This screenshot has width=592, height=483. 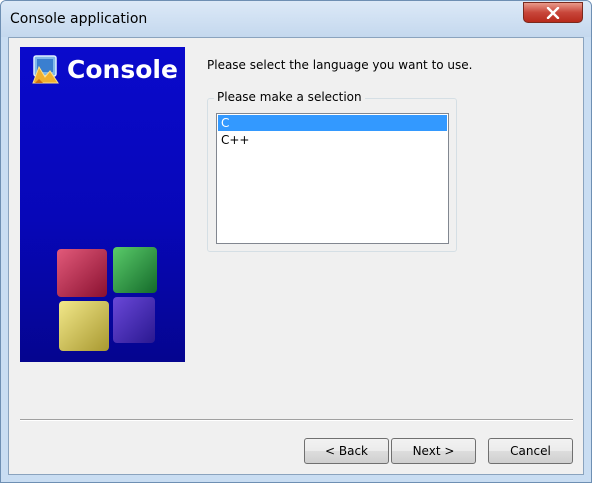 What do you see at coordinates (122, 69) in the screenshot?
I see `banner-title: Console` at bounding box center [122, 69].